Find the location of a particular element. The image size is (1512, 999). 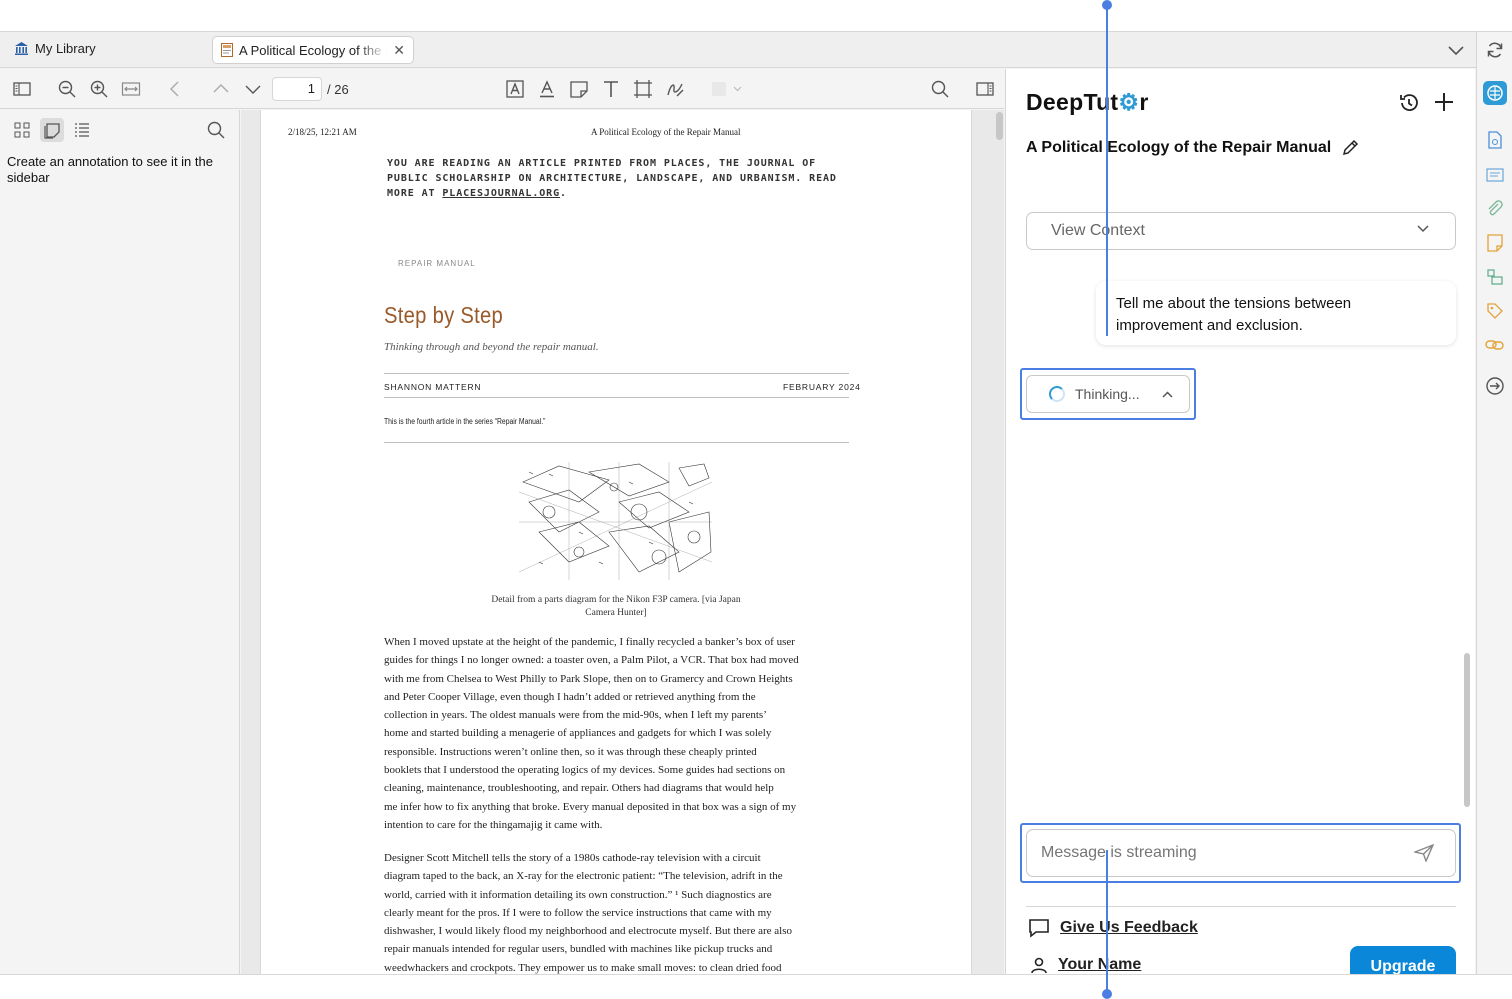

text-icon is located at coordinates (611, 89).